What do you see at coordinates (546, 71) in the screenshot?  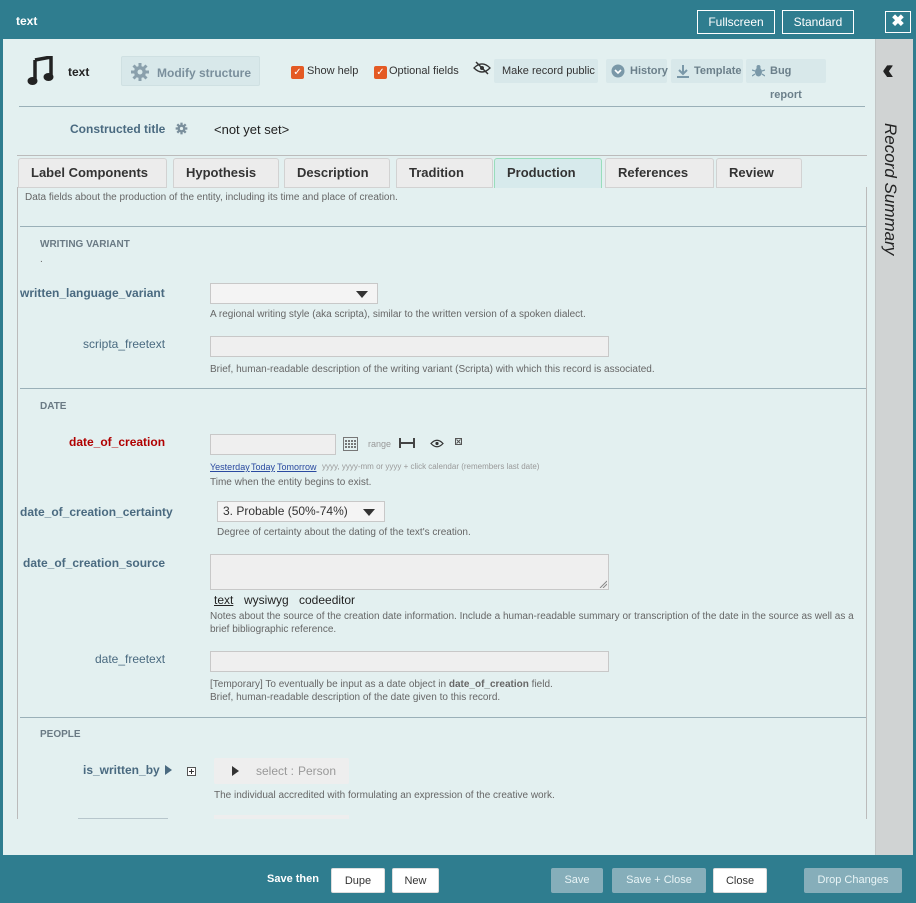 I see `make-public-button: Make record public` at bounding box center [546, 71].